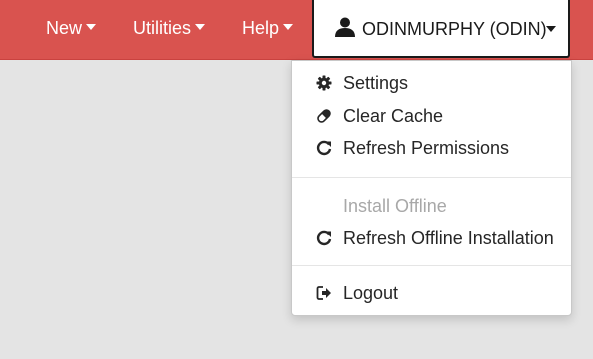 The width and height of the screenshot is (593, 359). What do you see at coordinates (426, 148) in the screenshot?
I see `menu-item-label: Refresh Permissions` at bounding box center [426, 148].